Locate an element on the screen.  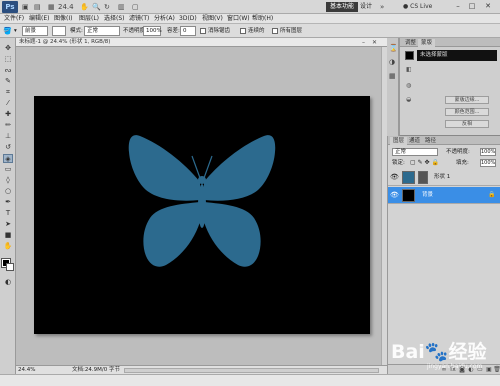
layer-name: 背景 is located at coordinates (427, 195).